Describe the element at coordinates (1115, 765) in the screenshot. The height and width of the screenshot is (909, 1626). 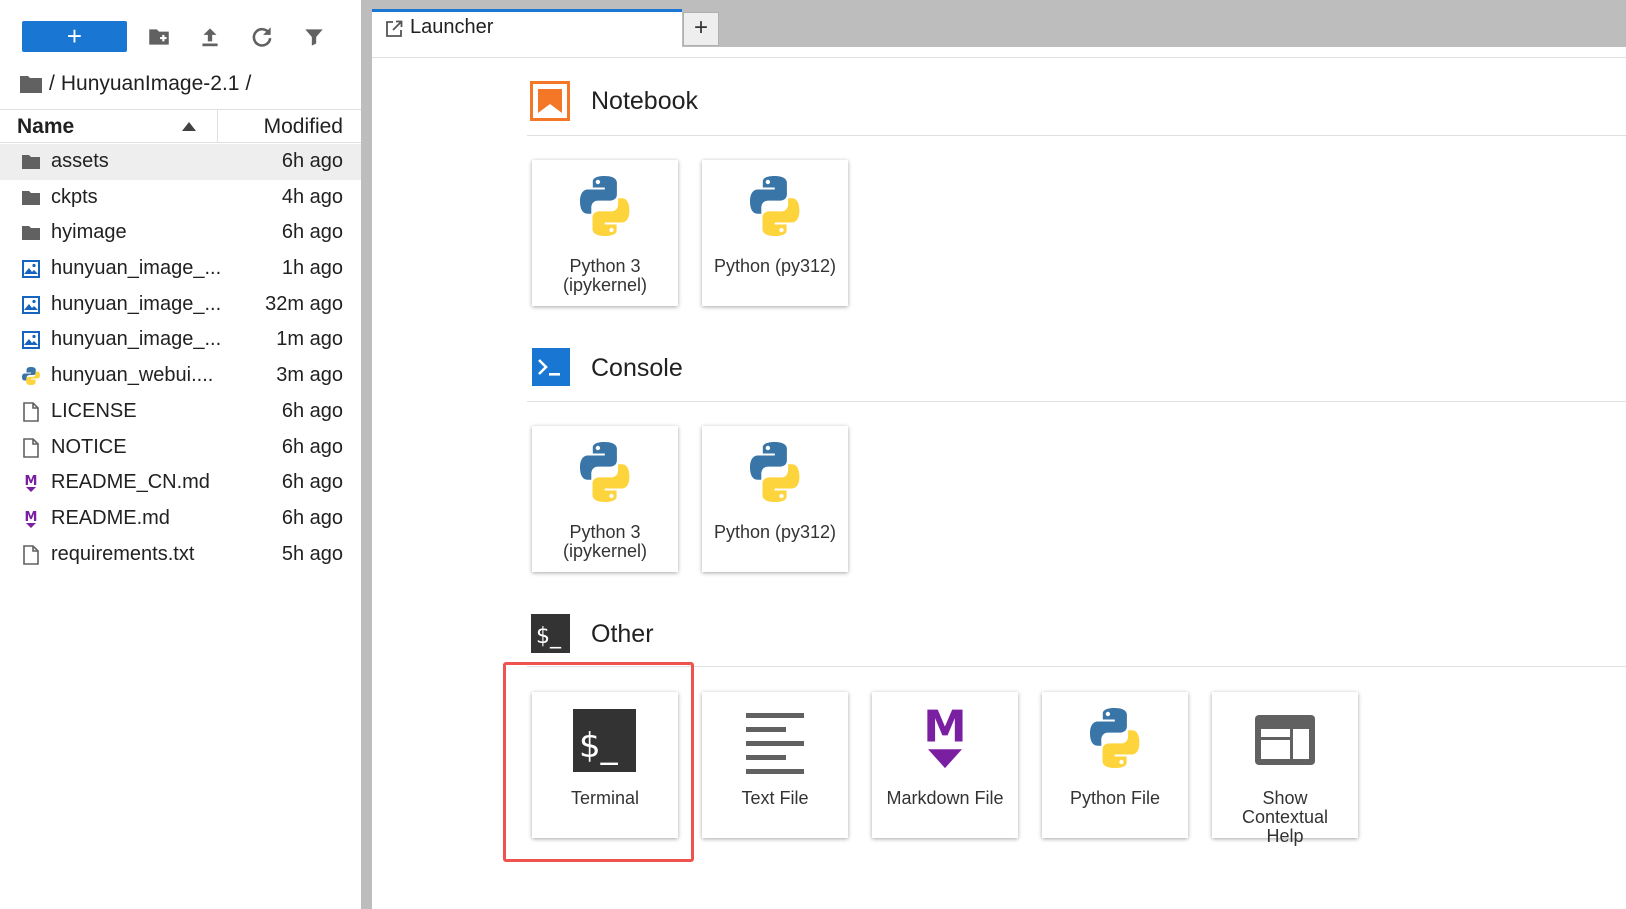
I see `python-file-card: Python File` at that location.